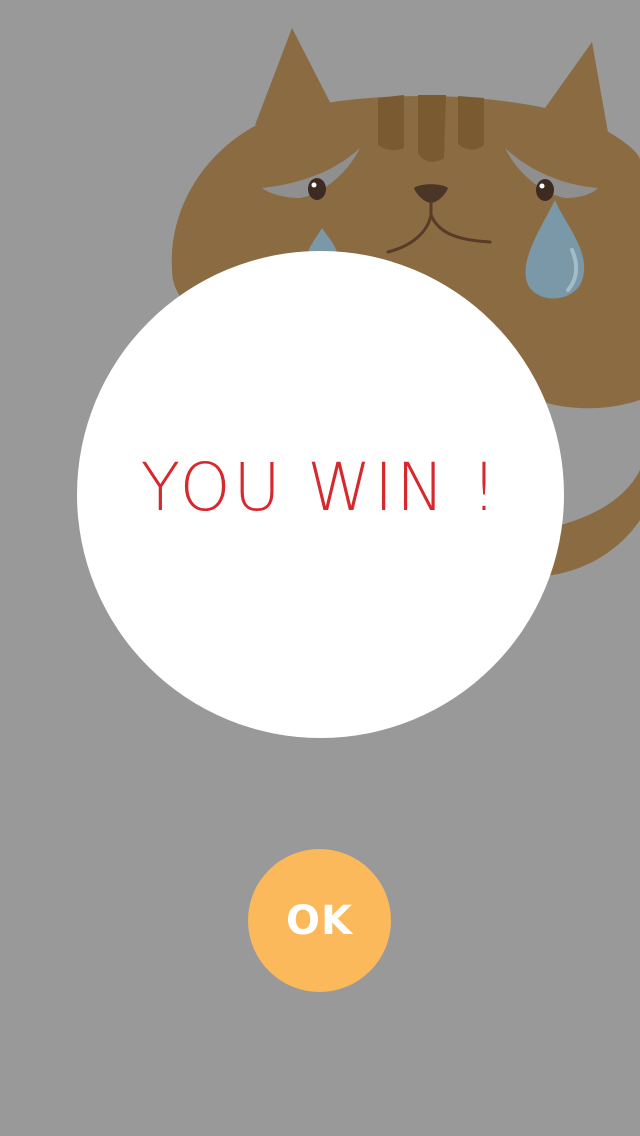  I want to click on result-message: YOU WIN !, so click(320, 487).